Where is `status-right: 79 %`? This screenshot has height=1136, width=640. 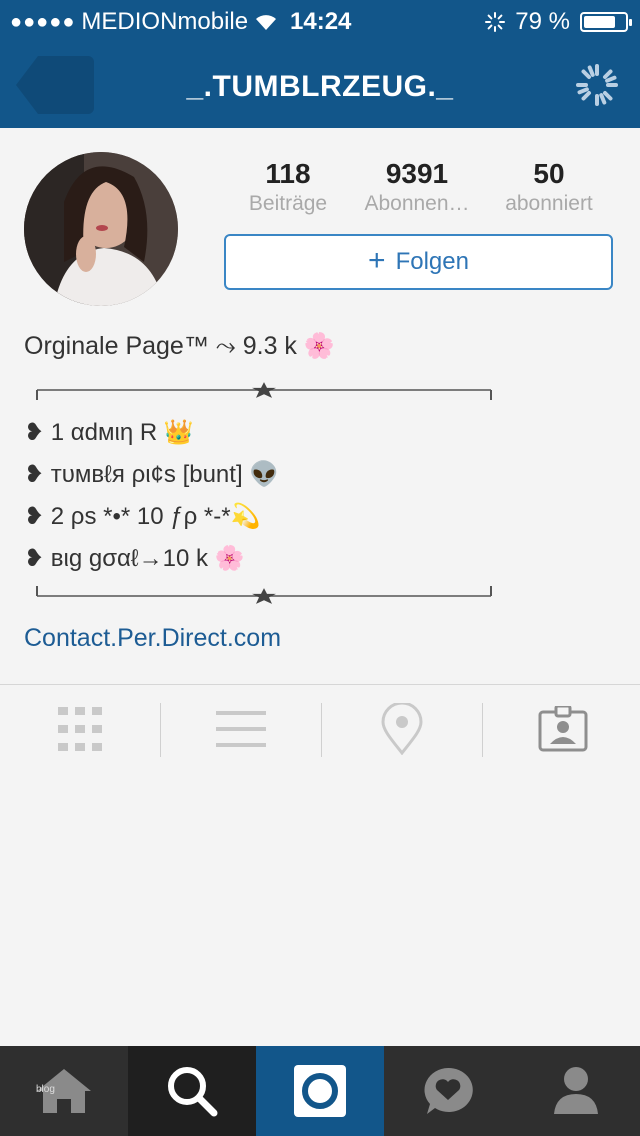
status-right: 79 % is located at coordinates (558, 22).